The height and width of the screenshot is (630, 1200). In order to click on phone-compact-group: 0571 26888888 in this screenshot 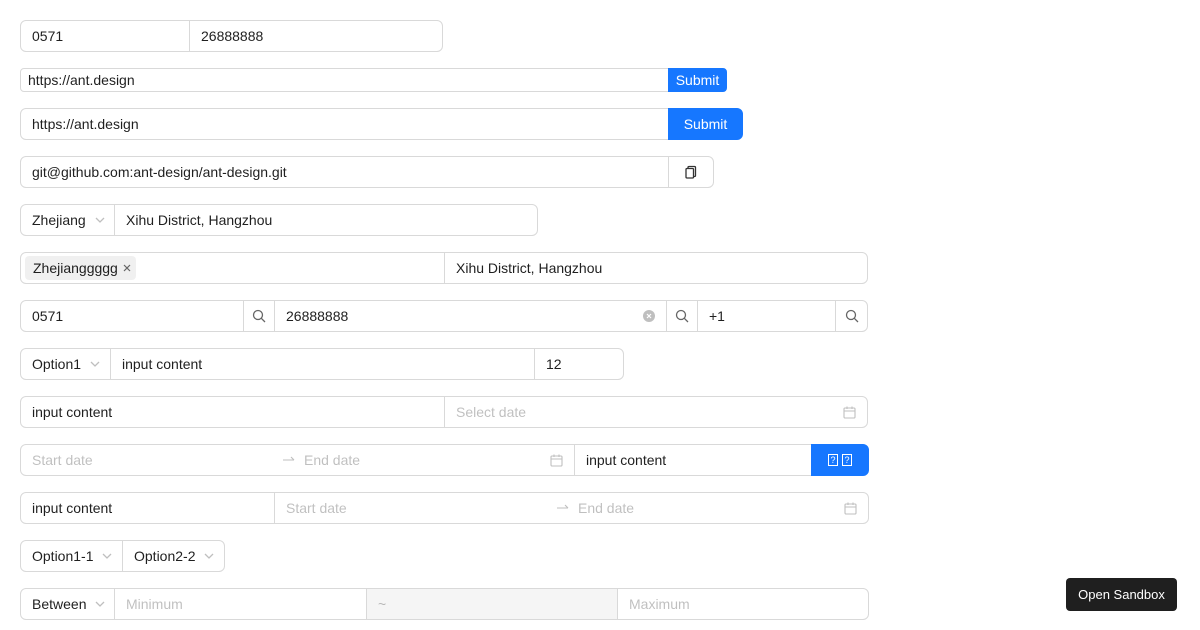, I will do `click(231, 36)`.